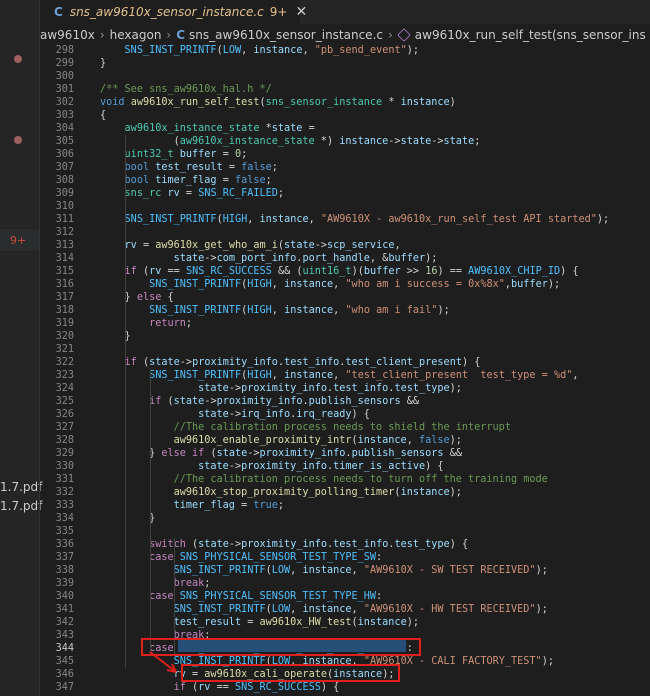 This screenshot has height=696, width=650. I want to click on line-number: 338, so click(64, 570).